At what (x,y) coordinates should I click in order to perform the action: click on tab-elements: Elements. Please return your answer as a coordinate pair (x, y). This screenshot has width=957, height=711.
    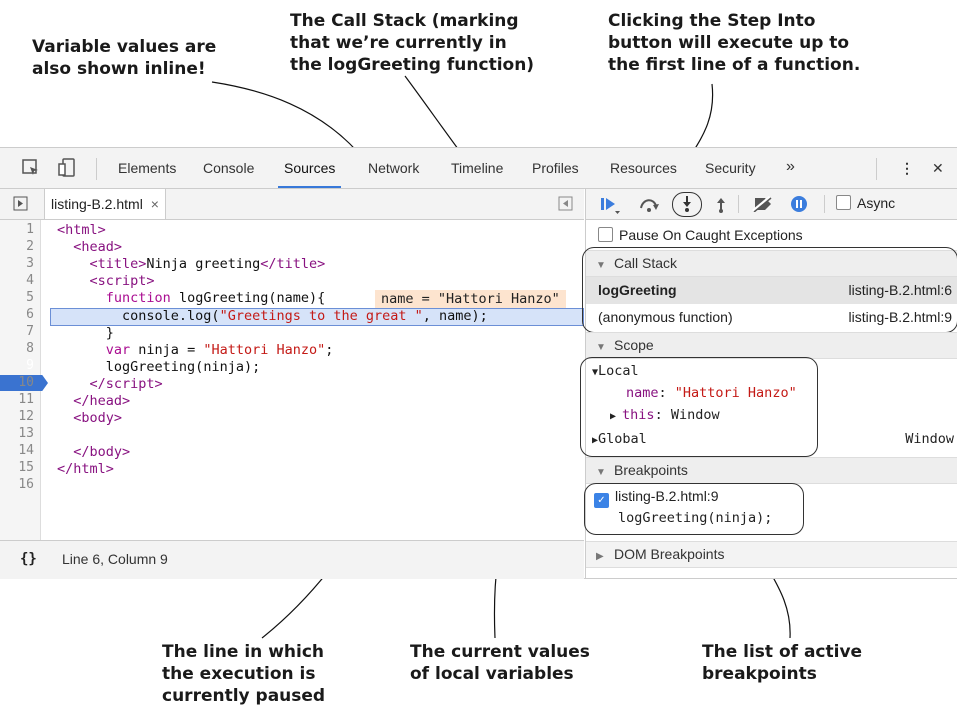
    Looking at the image, I should click on (147, 168).